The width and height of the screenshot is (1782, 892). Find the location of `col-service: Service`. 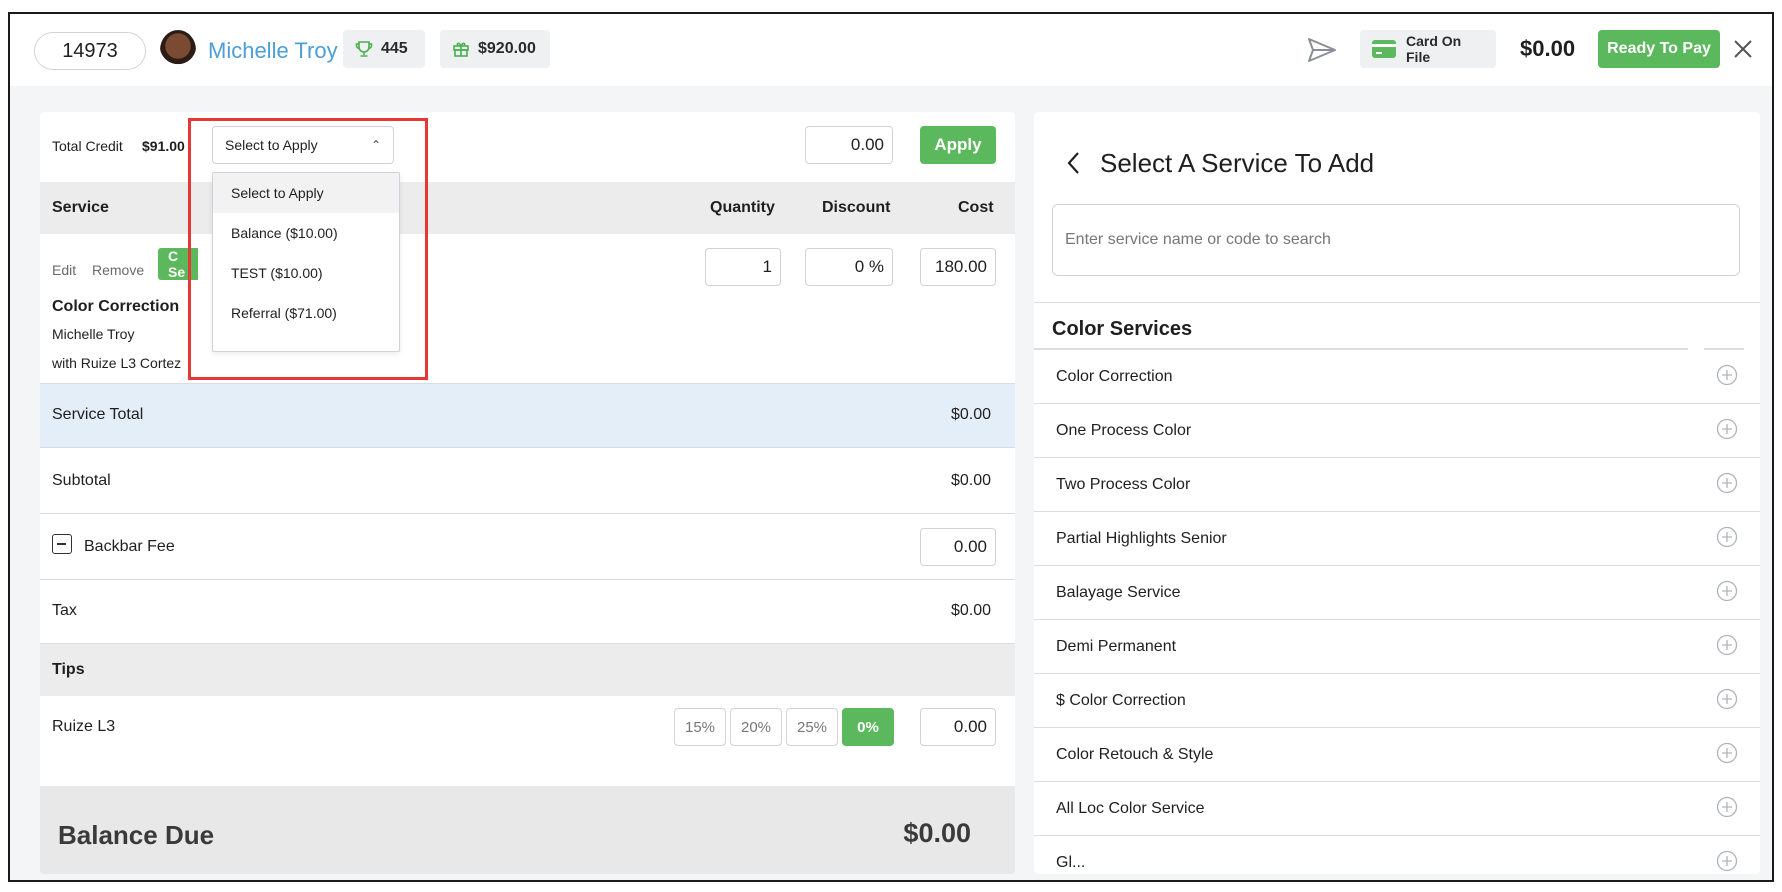

col-service: Service is located at coordinates (80, 207).